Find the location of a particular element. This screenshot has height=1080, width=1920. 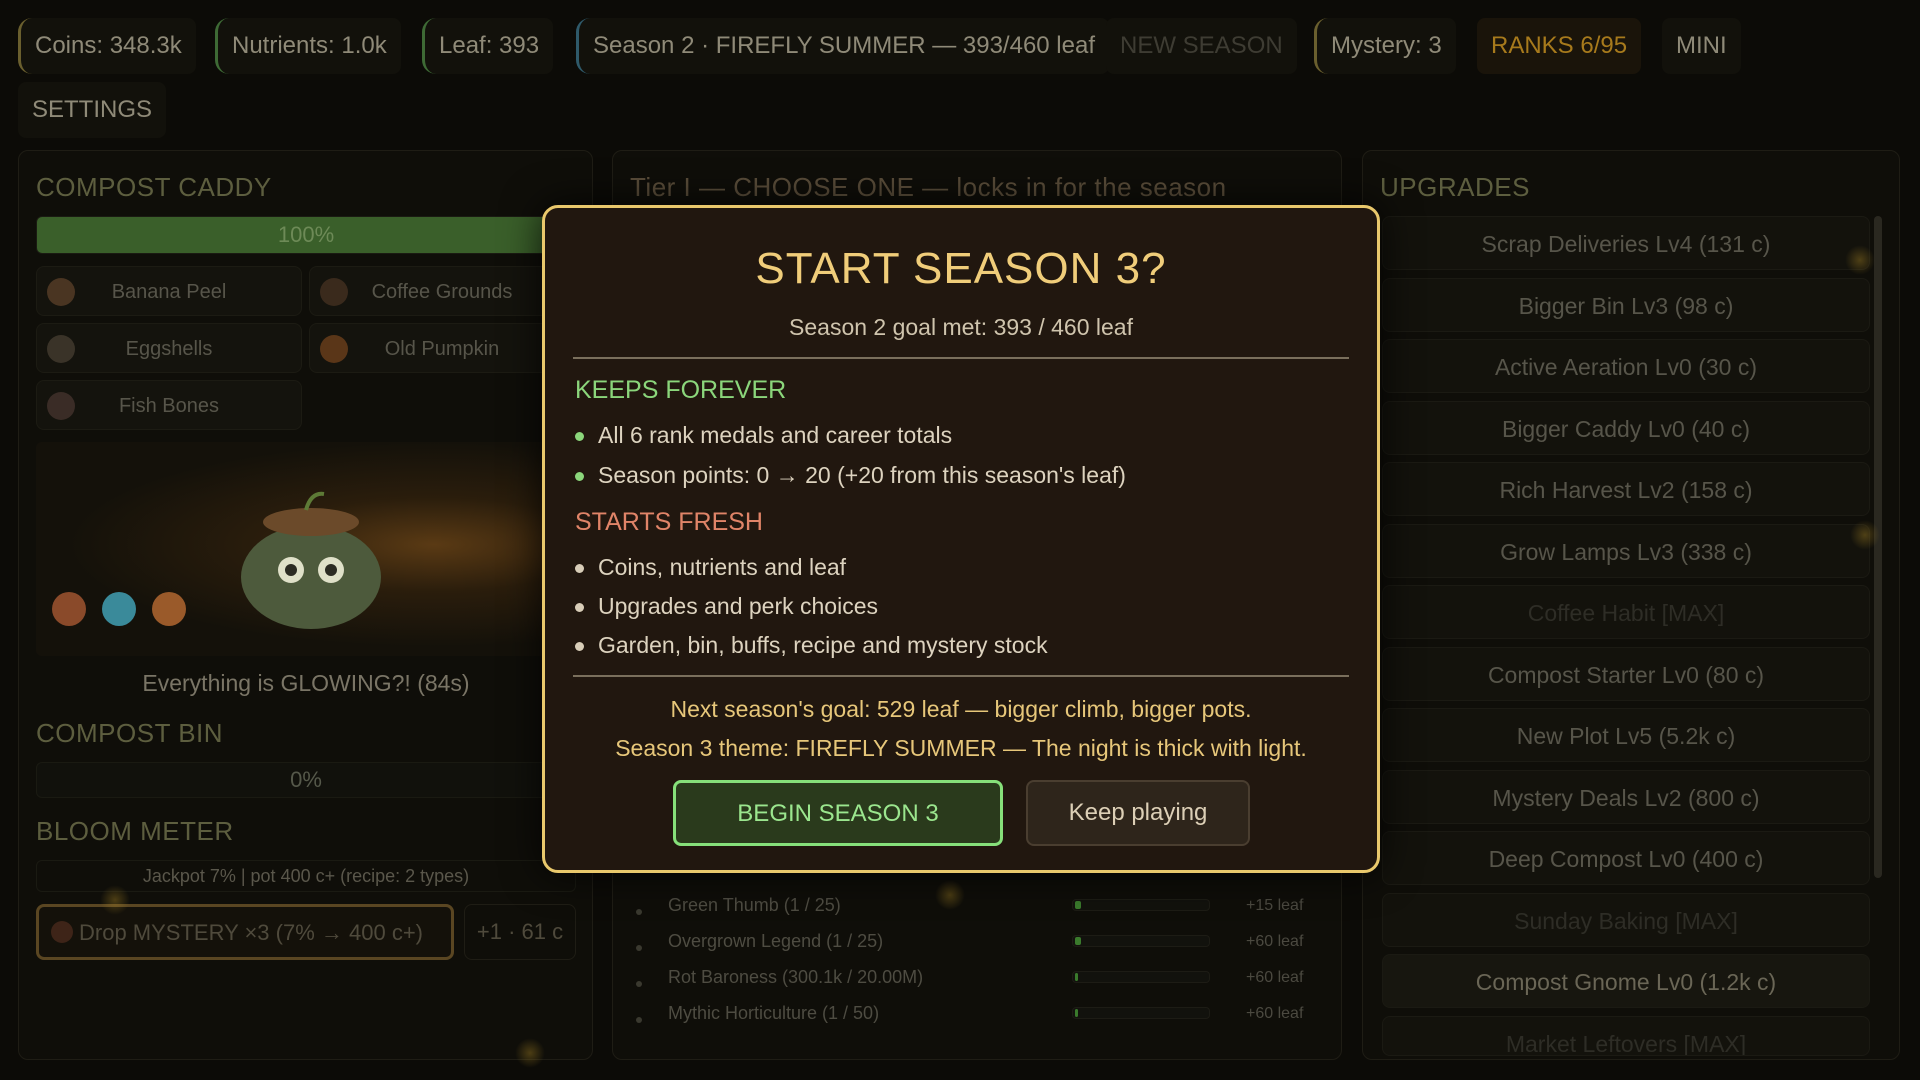

dialog-subtitle: Season 2 goal met: 393 / 460 leaf is located at coordinates (961, 327).